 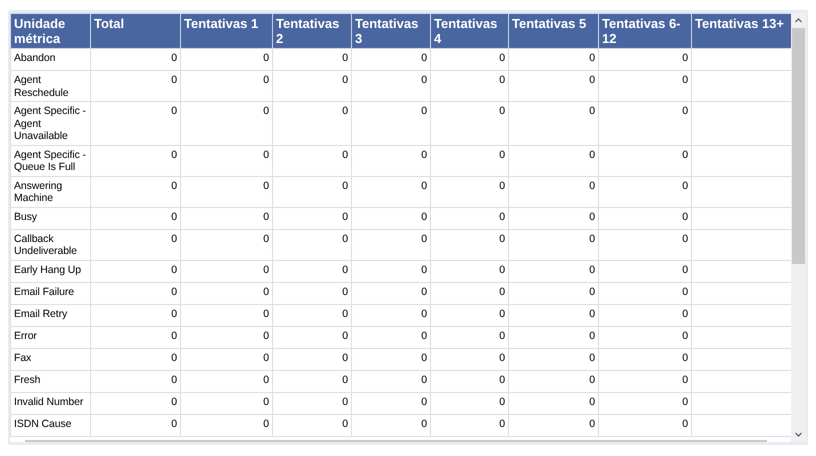 I want to click on column-header: Tentativas 4, so click(x=469, y=31).